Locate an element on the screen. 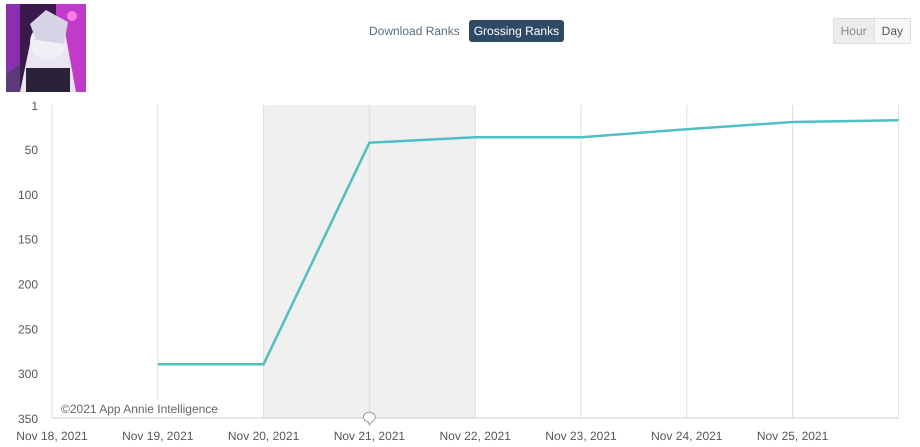 The height and width of the screenshot is (447, 920). y-tick-label: 1 is located at coordinates (34, 106).